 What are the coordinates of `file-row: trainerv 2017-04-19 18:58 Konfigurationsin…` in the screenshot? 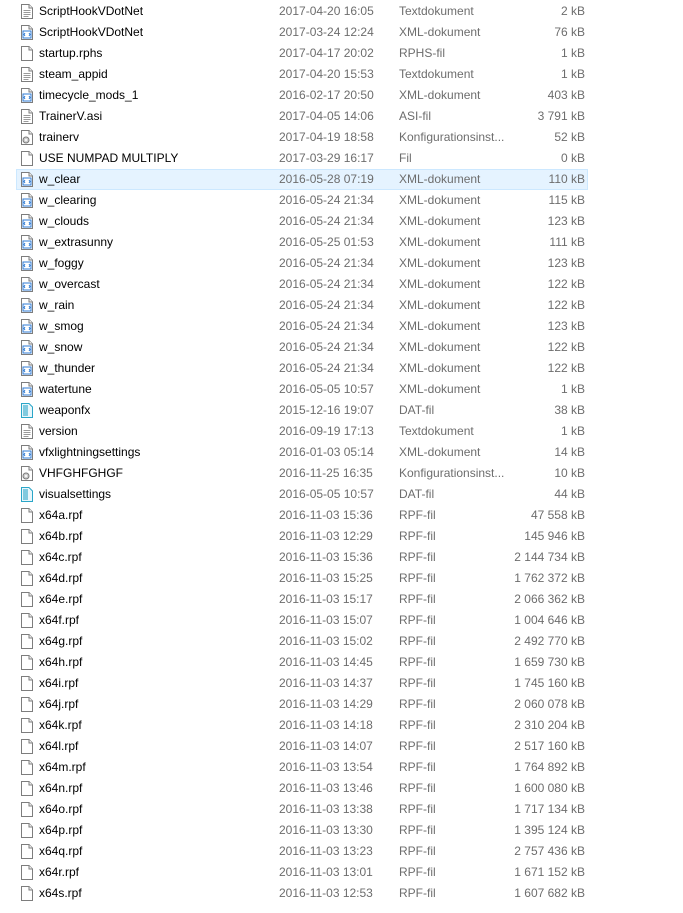 It's located at (341, 137).